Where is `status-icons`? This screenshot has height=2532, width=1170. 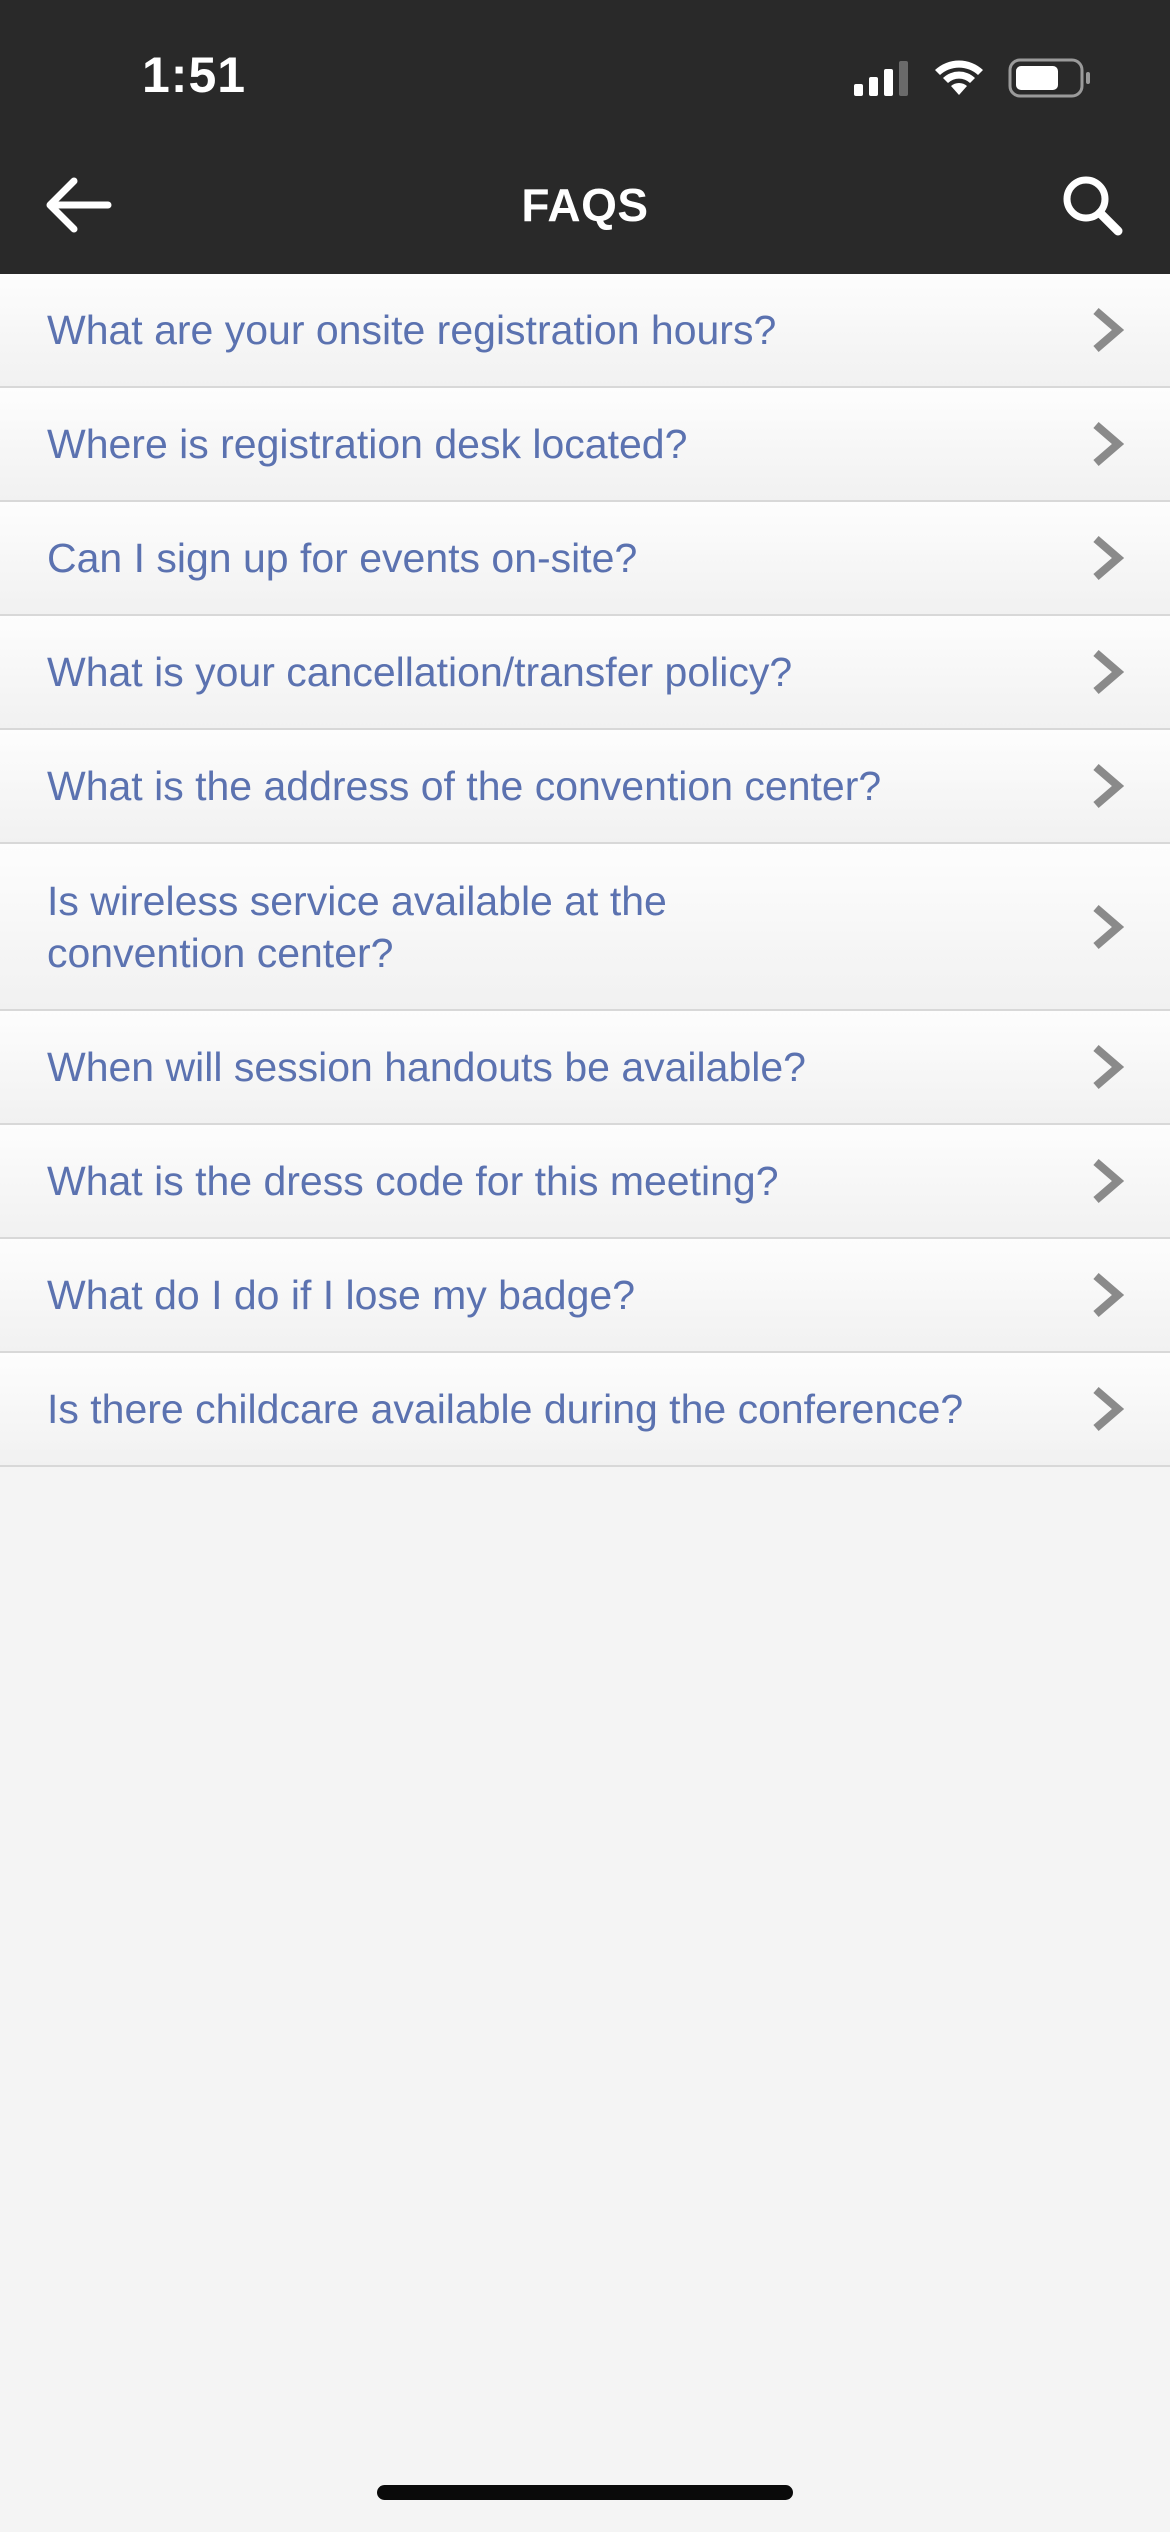 status-icons is located at coordinates (973, 78).